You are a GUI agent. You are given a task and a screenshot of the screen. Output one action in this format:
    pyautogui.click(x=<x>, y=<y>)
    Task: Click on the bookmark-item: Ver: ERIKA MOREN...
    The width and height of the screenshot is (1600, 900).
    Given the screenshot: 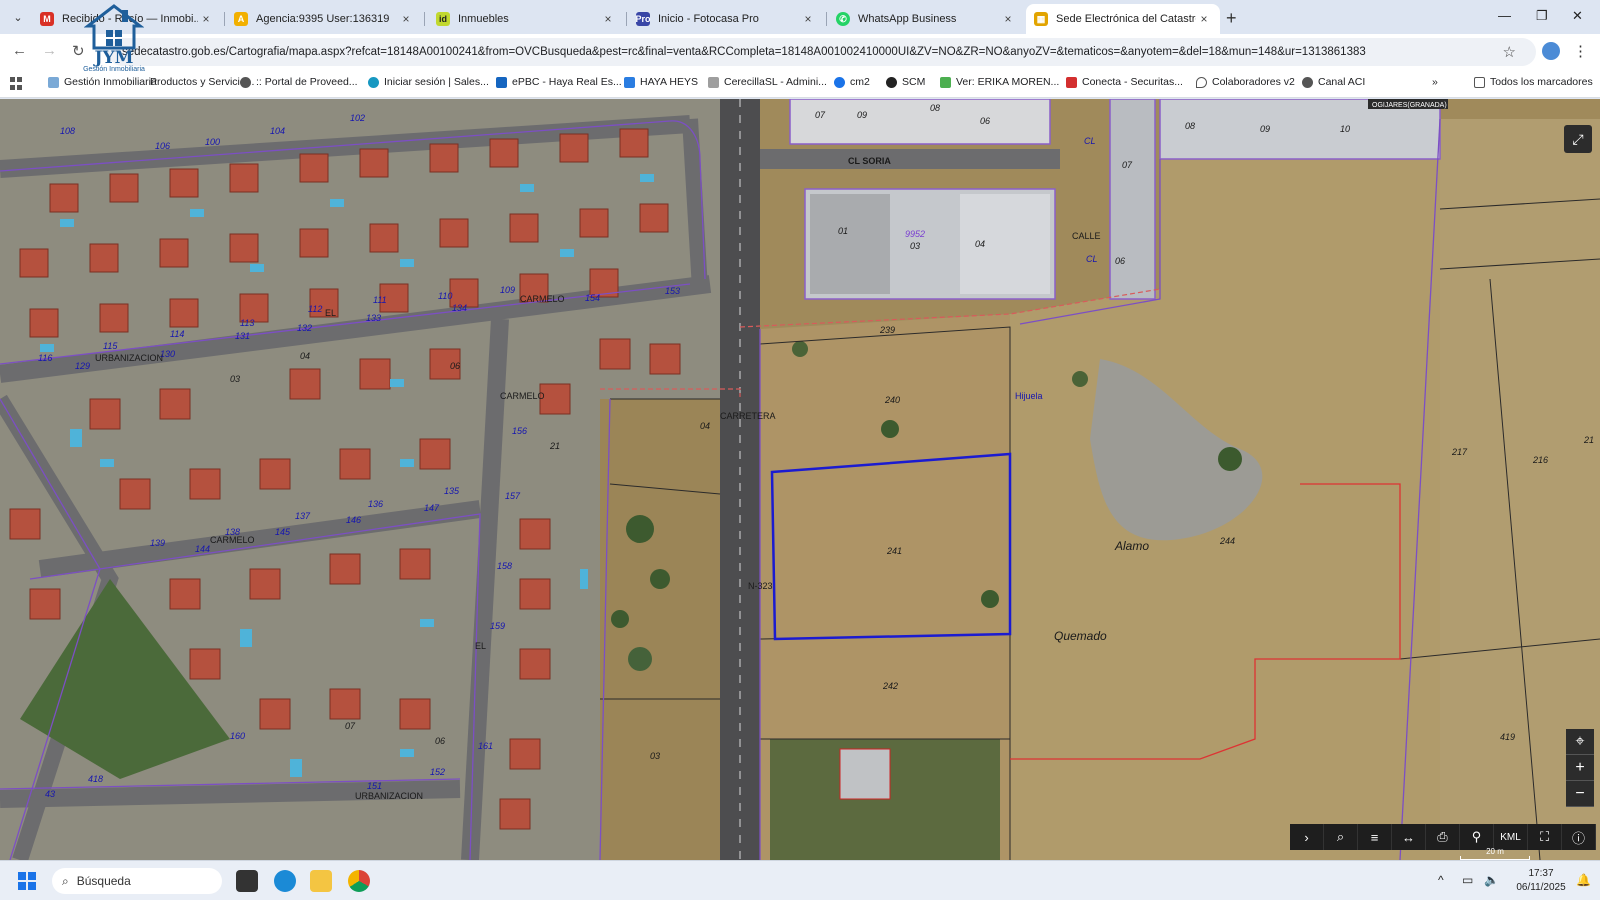 What is the action you would take?
    pyautogui.click(x=999, y=82)
    